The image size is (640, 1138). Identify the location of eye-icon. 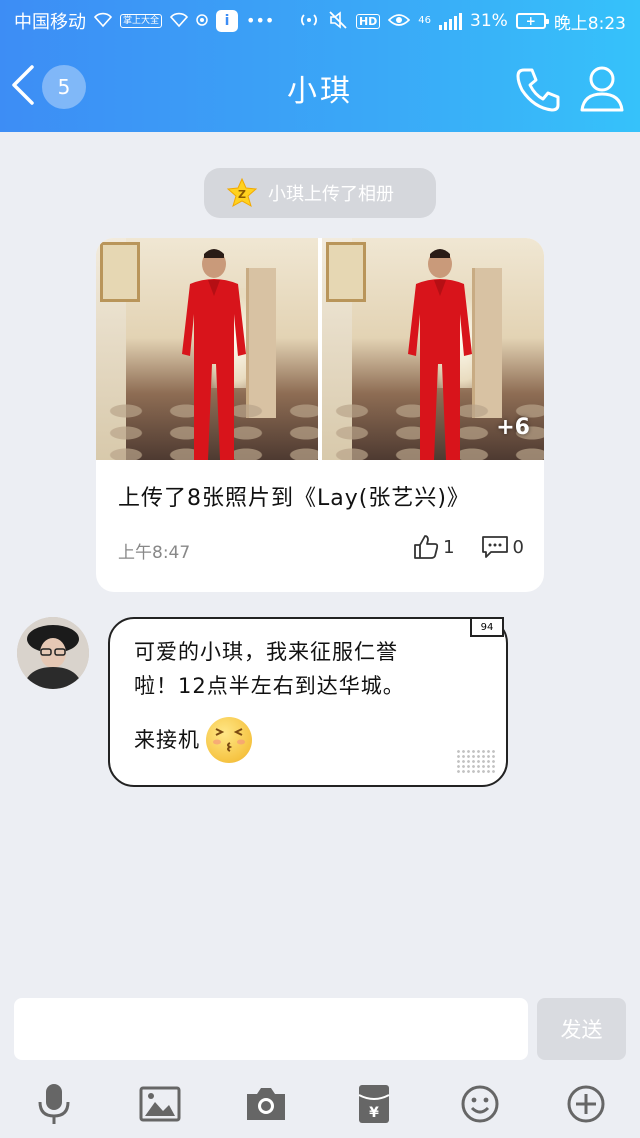
(399, 21).